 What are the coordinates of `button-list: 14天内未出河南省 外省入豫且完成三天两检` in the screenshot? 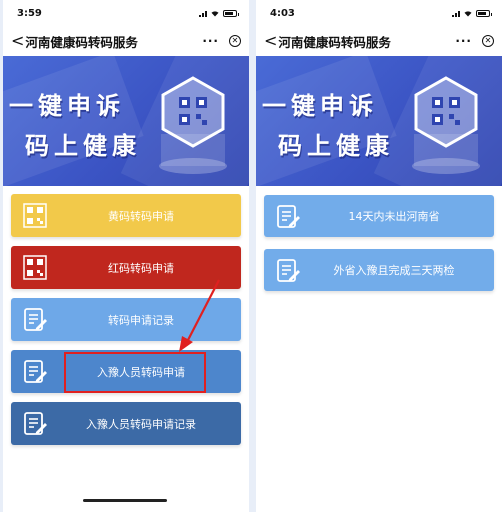 It's located at (379, 249).